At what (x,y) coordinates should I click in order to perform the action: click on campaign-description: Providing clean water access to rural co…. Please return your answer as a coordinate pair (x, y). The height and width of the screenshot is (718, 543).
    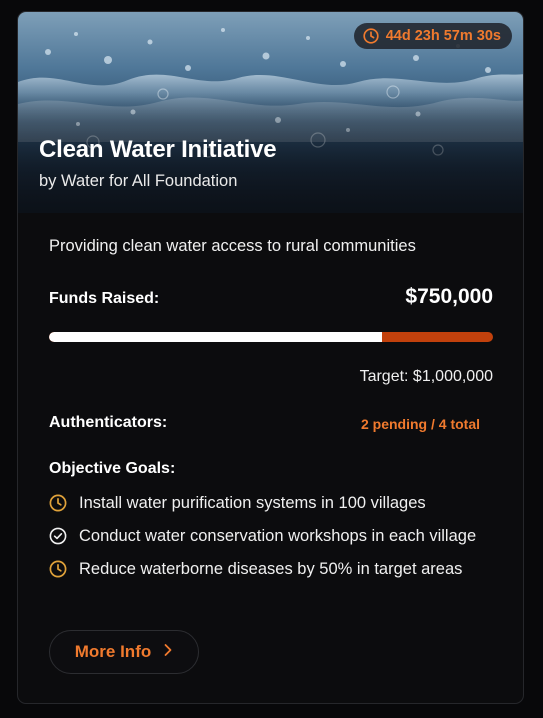
    Looking at the image, I should click on (232, 246).